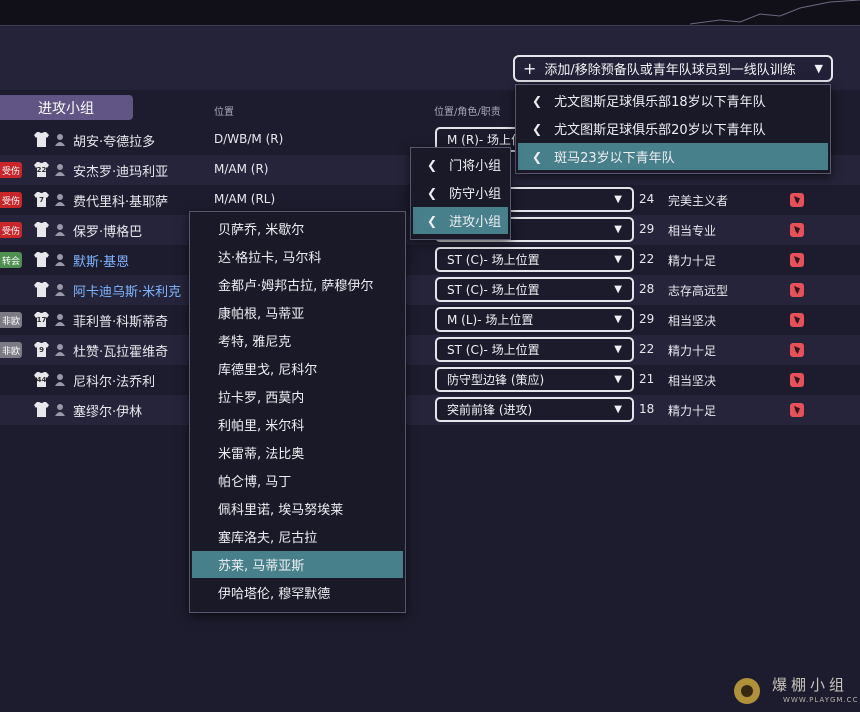  Describe the element at coordinates (530, 68) in the screenshot. I see `plus-icon: +` at that location.